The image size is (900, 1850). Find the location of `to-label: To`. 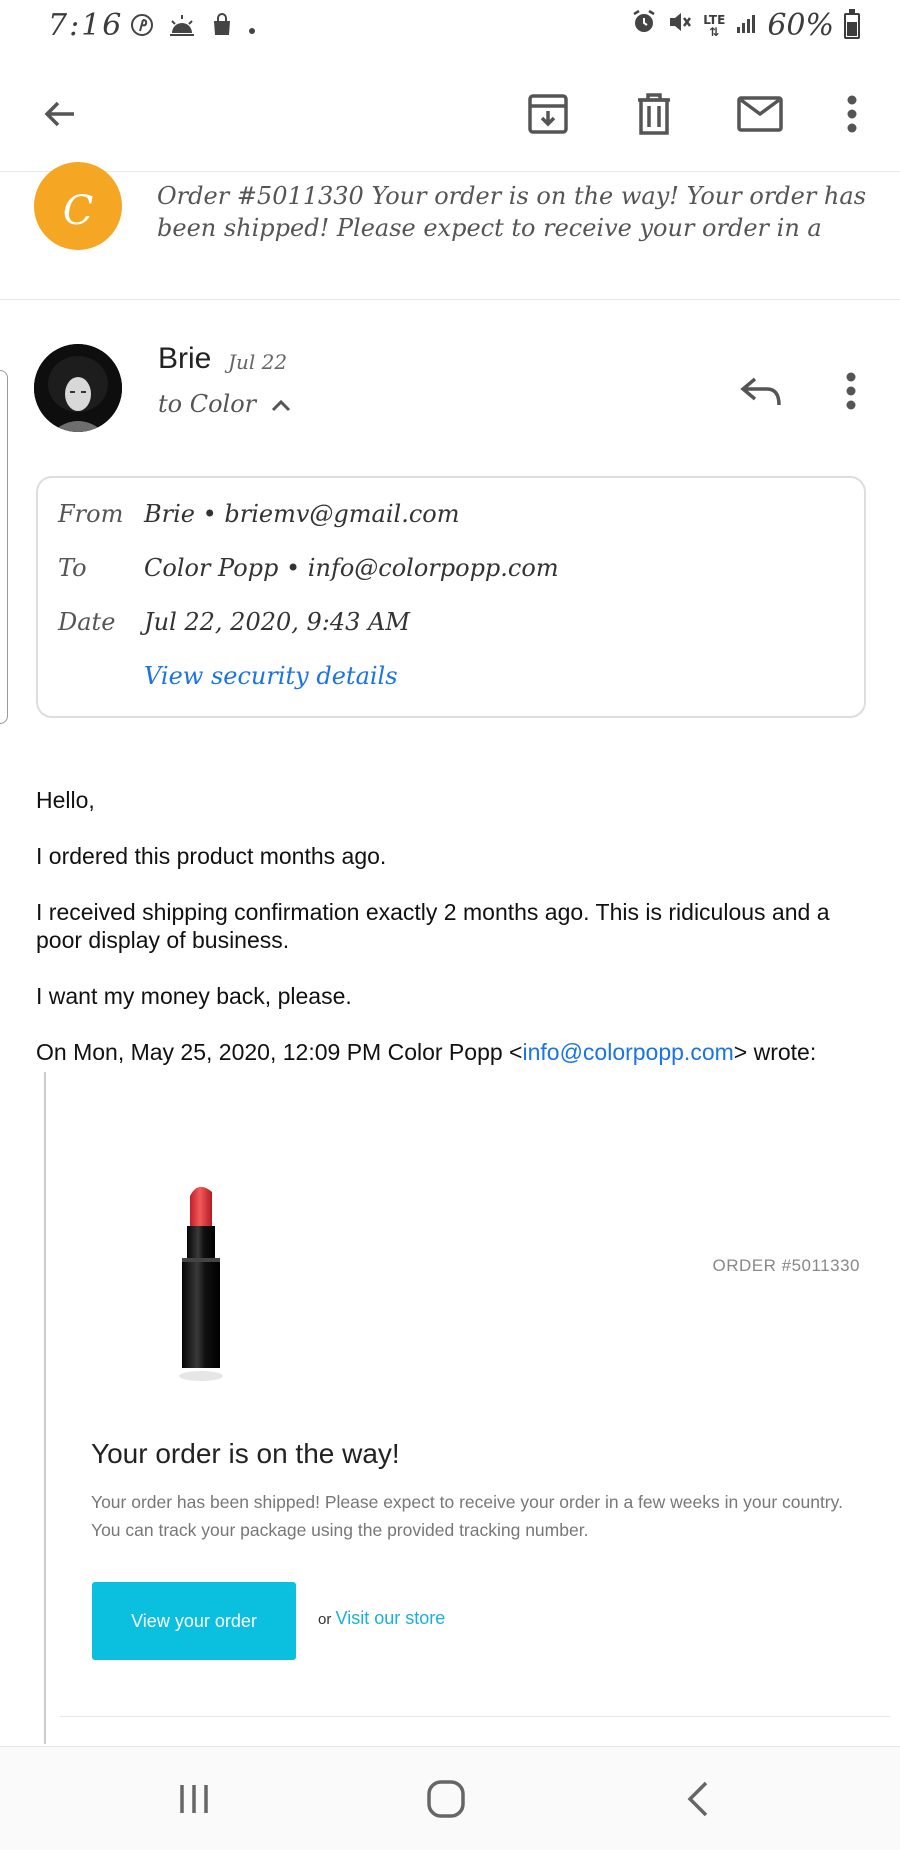

to-label: To is located at coordinates (72, 568).